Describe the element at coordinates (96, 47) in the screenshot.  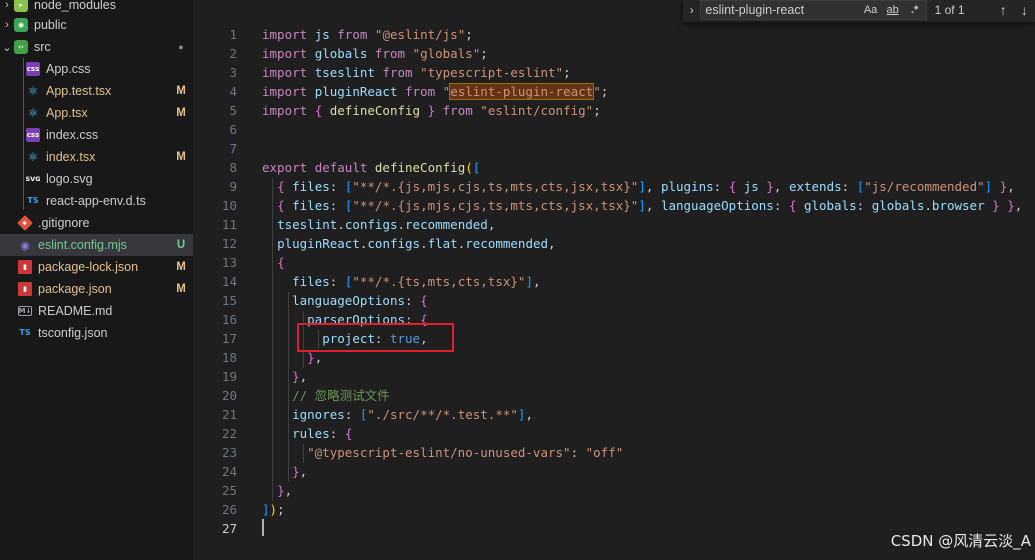
I see `tree-item-src: ⌄ ‹› src` at that location.